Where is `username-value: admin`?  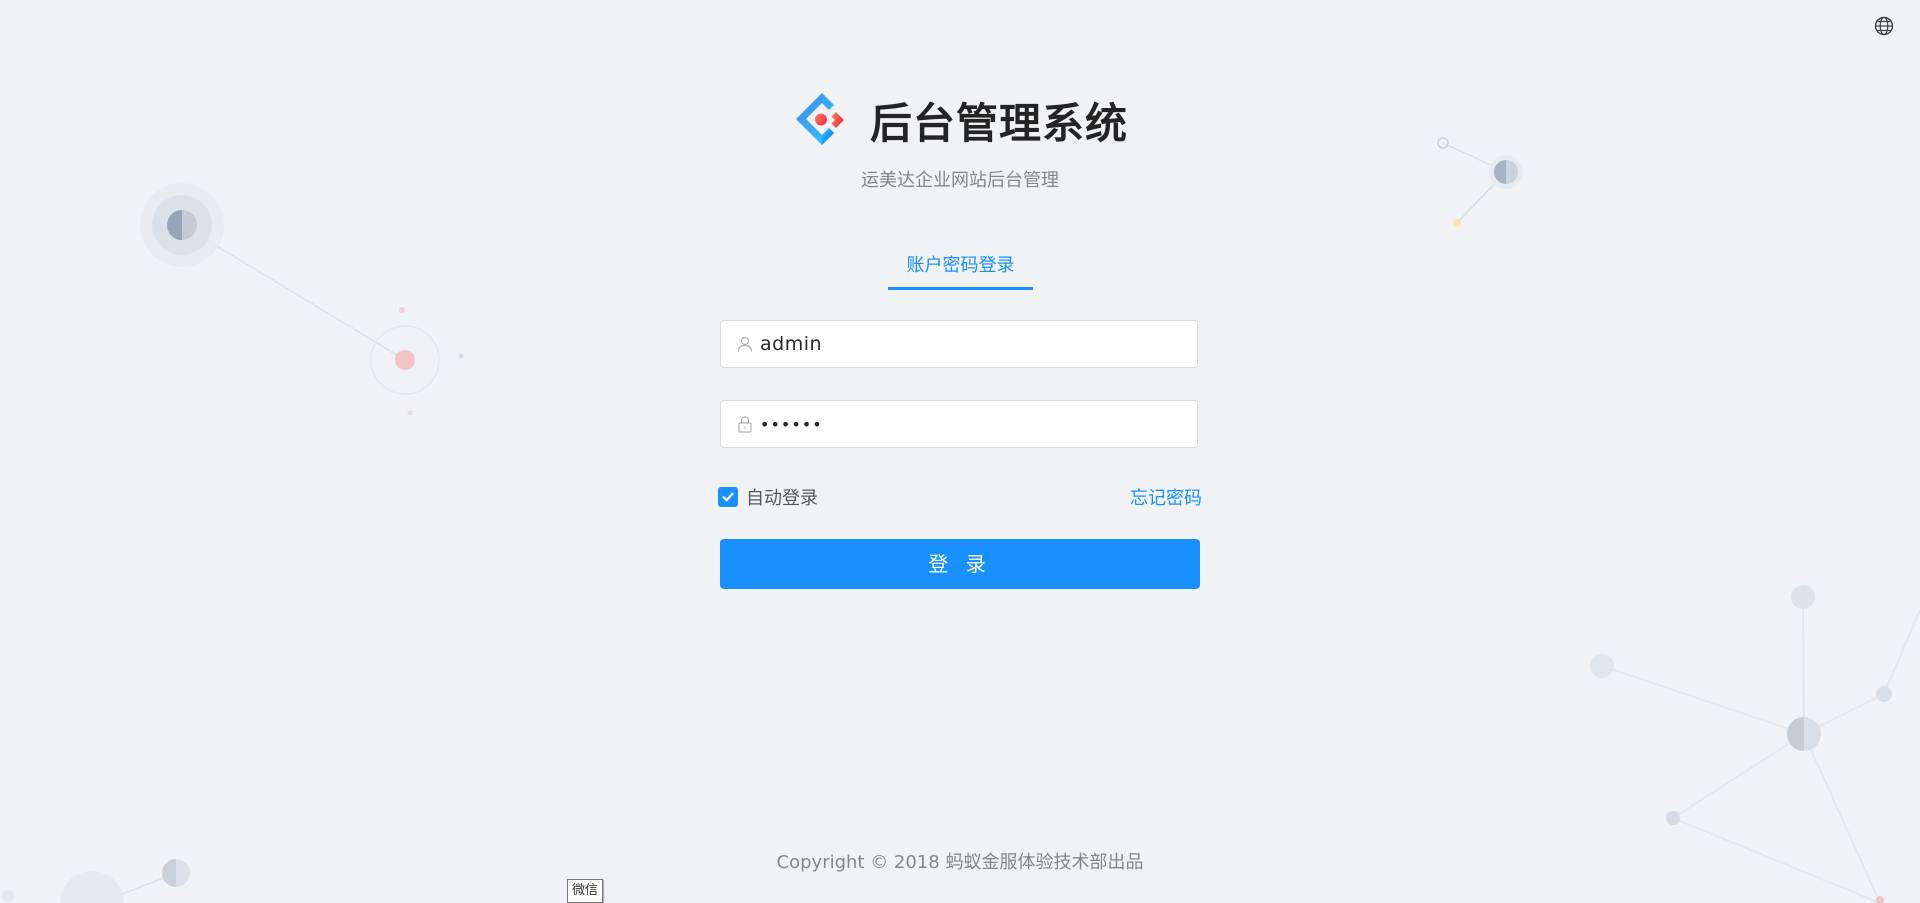
username-value: admin is located at coordinates (791, 344).